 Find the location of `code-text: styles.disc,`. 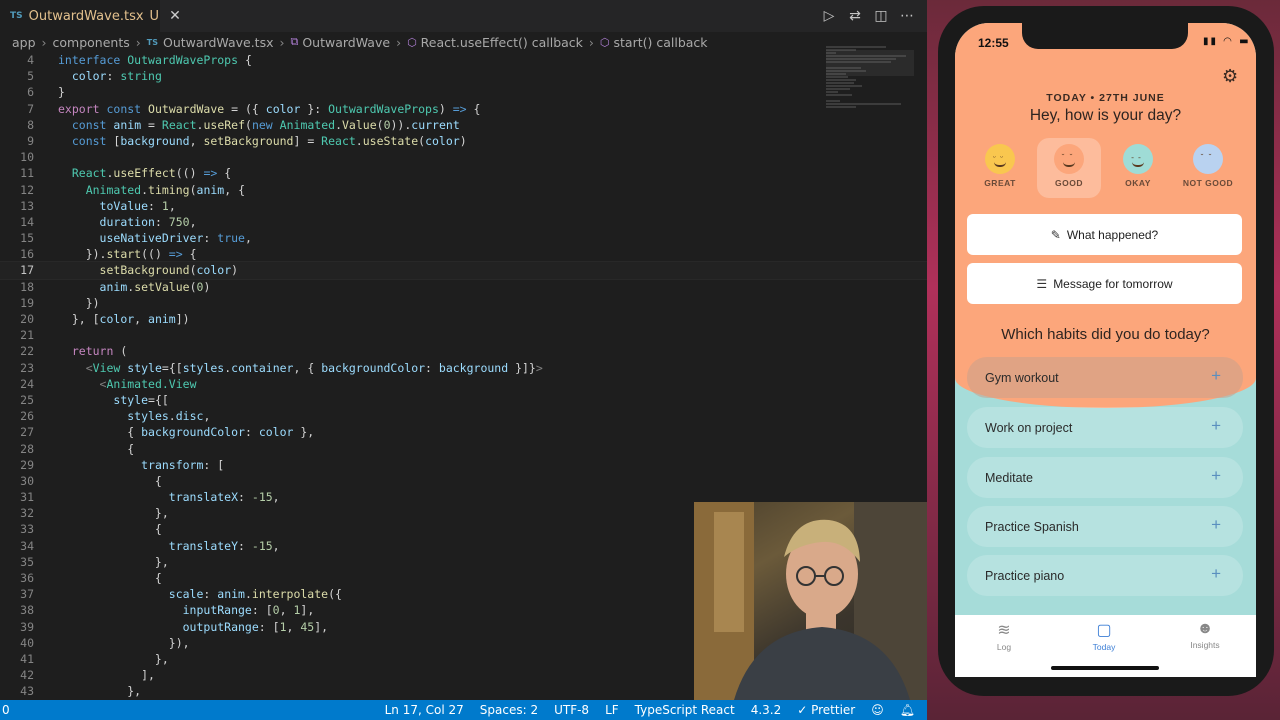

code-text: styles.disc, is located at coordinates (169, 416).